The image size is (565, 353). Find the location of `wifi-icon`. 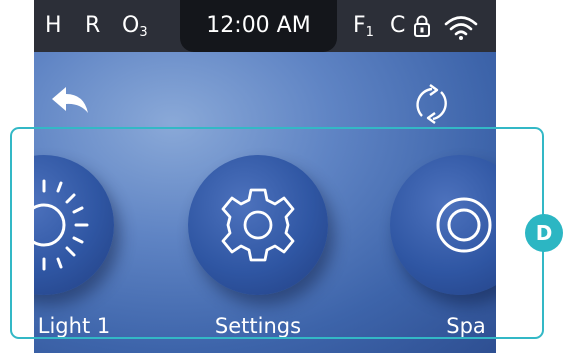

wifi-icon is located at coordinates (461, 28).